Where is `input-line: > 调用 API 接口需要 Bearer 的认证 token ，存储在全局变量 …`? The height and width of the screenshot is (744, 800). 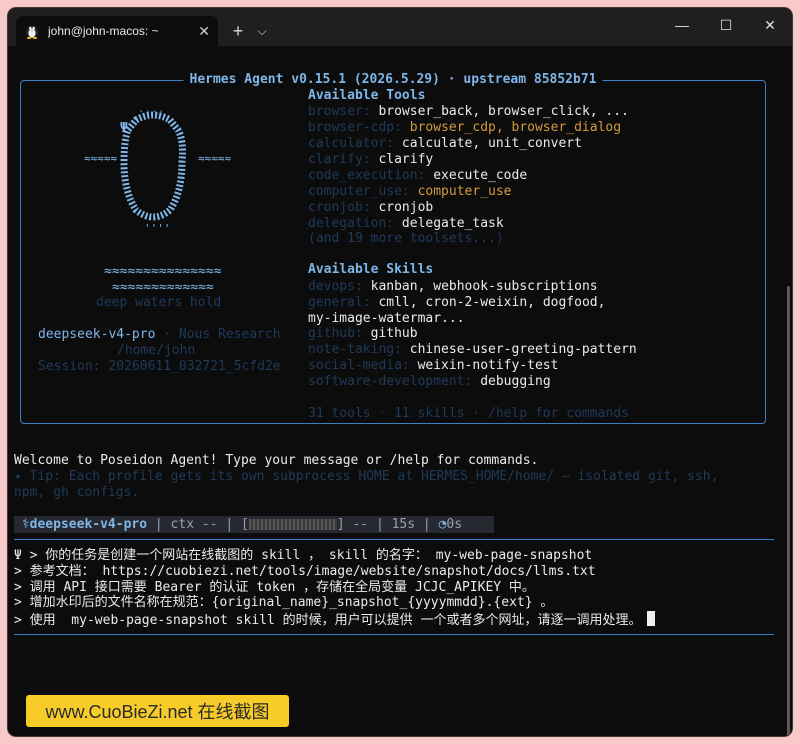 input-line: > 调用 API 接口需要 Bearer 的认证 token ，存储在全局变量 … is located at coordinates (274, 588).